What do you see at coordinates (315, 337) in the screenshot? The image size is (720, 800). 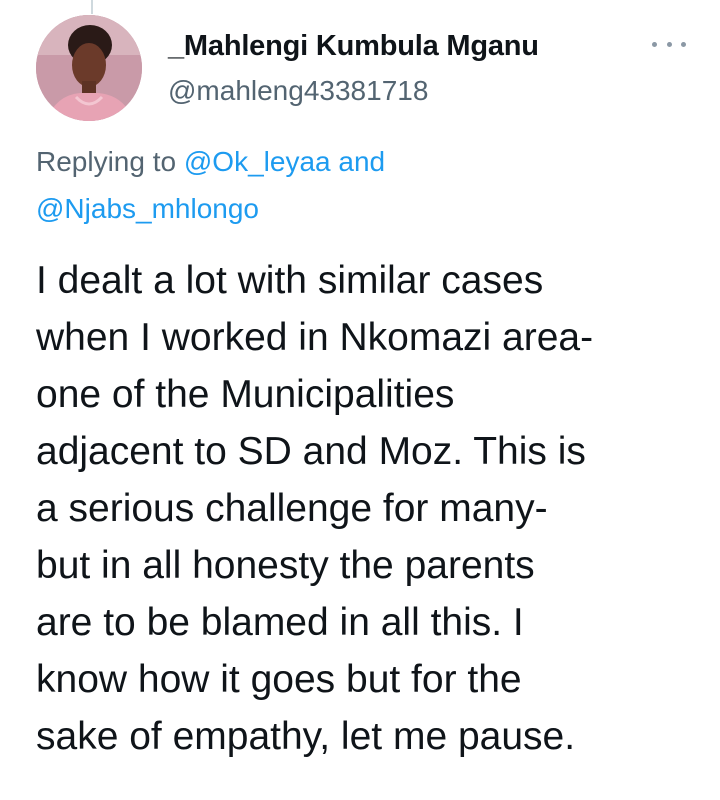 I see `tweet-text-line: when I worked in Nkomazi area-` at bounding box center [315, 337].